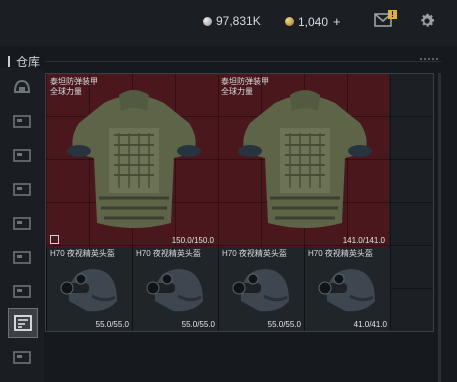  Describe the element at coordinates (337, 21) in the screenshot. I see `add-gold-button: +` at that location.